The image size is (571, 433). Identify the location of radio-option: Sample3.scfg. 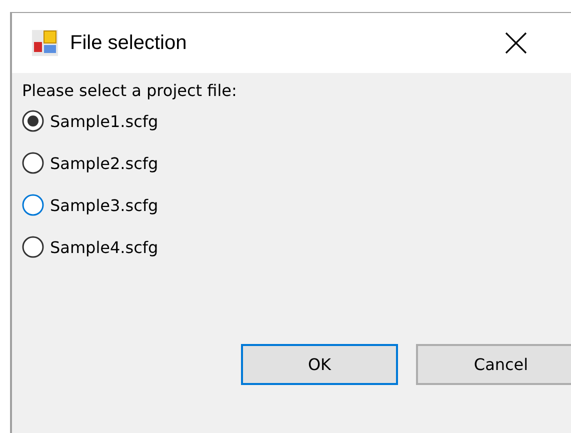
(90, 205).